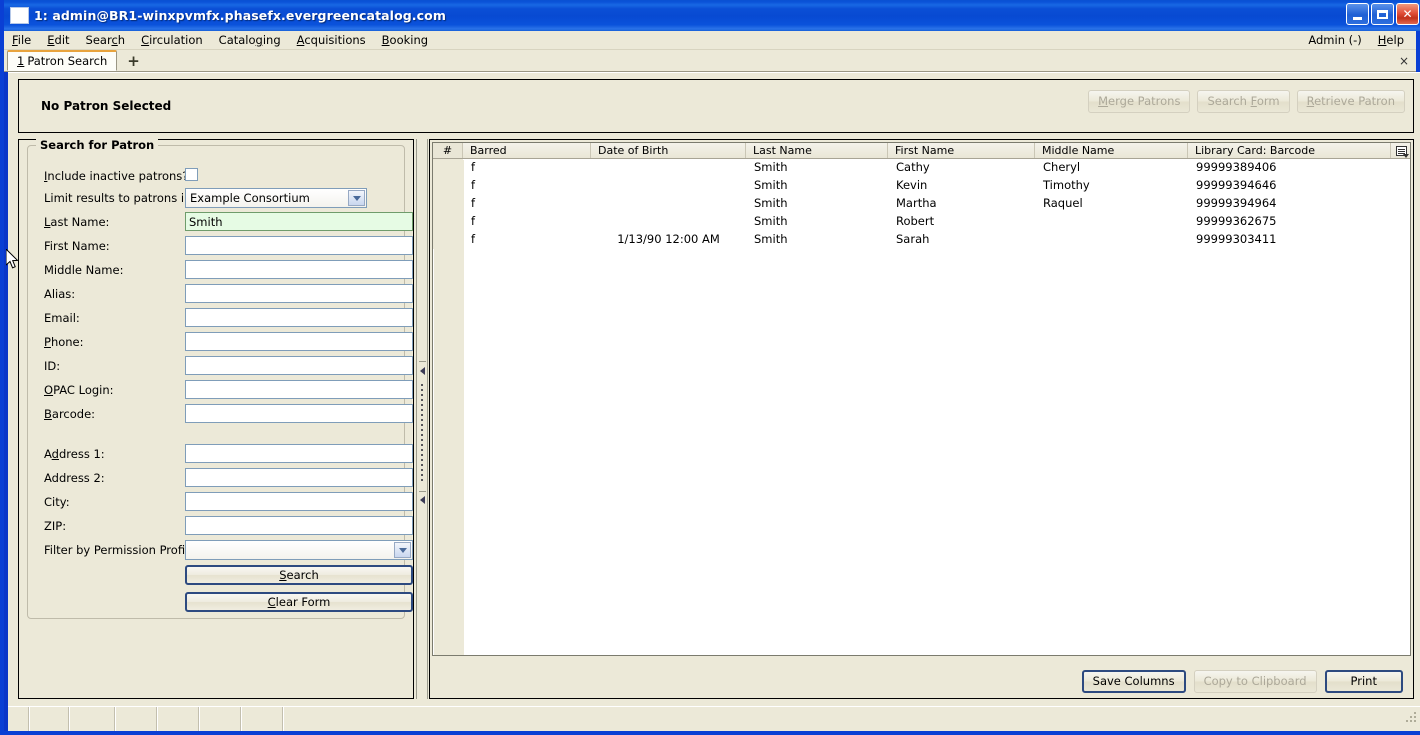 The width and height of the screenshot is (1420, 735). What do you see at coordinates (299, 293) in the screenshot?
I see `alias-input` at bounding box center [299, 293].